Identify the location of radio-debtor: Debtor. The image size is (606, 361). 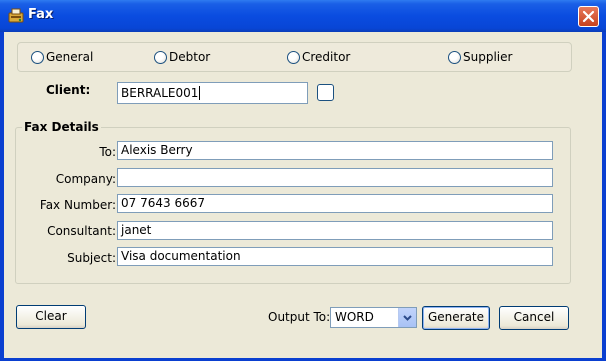
(182, 57).